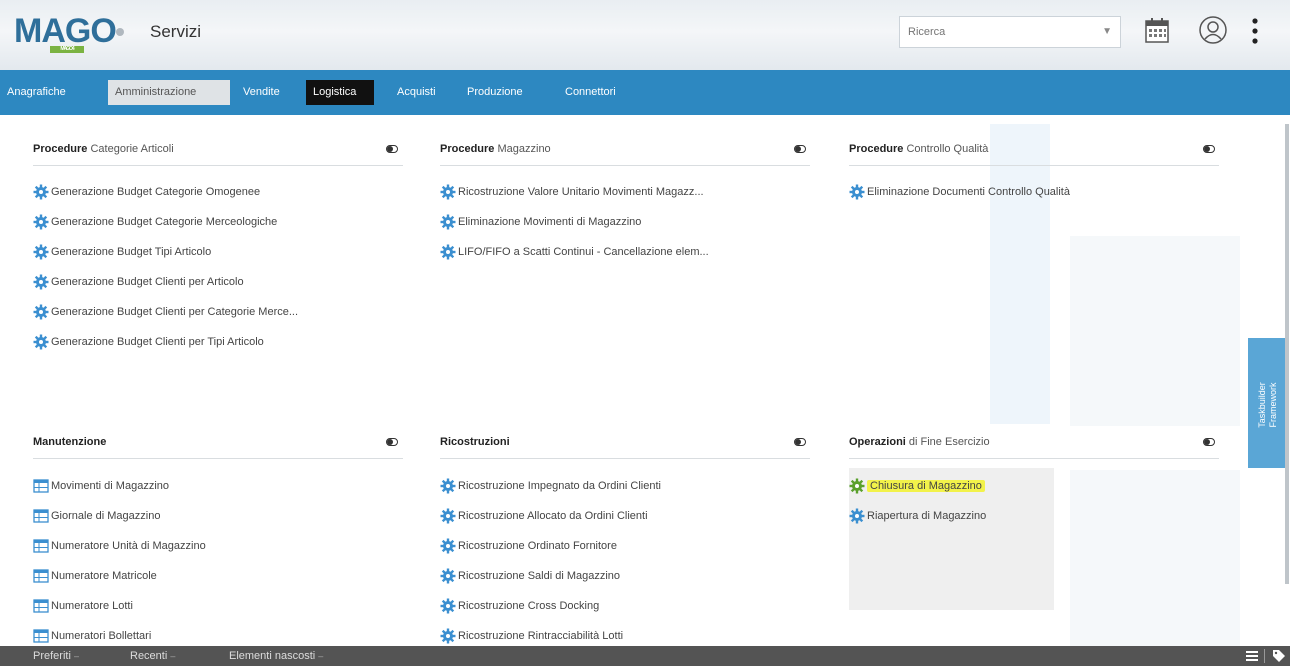 The width and height of the screenshot is (1290, 666). I want to click on tab-vendite: Vendite, so click(261, 92).